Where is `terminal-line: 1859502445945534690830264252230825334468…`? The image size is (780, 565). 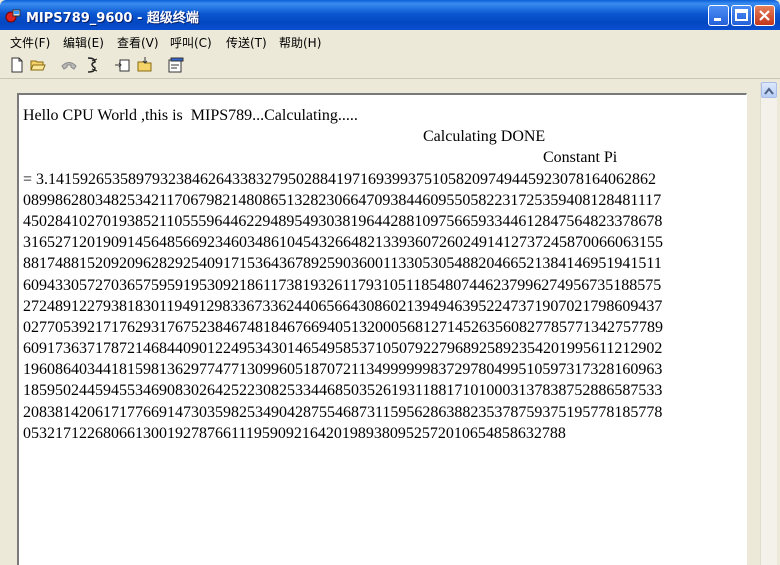
terminal-line: 1859502445945534690830264252230825334468… is located at coordinates (343, 391).